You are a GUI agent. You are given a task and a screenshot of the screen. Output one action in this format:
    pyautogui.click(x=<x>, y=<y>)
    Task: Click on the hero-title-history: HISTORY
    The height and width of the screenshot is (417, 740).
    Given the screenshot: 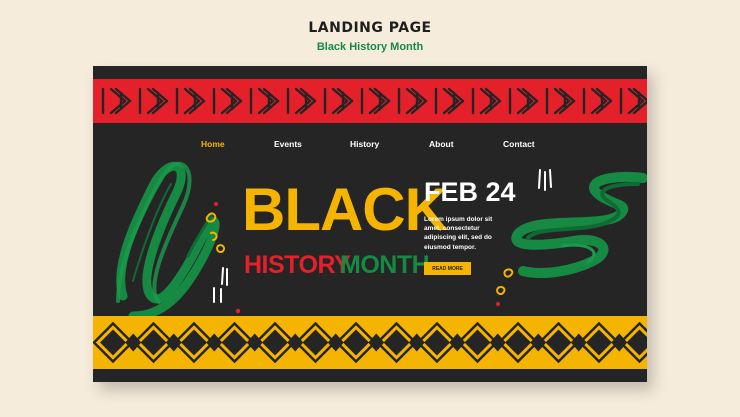 What is the action you would take?
    pyautogui.click(x=297, y=265)
    